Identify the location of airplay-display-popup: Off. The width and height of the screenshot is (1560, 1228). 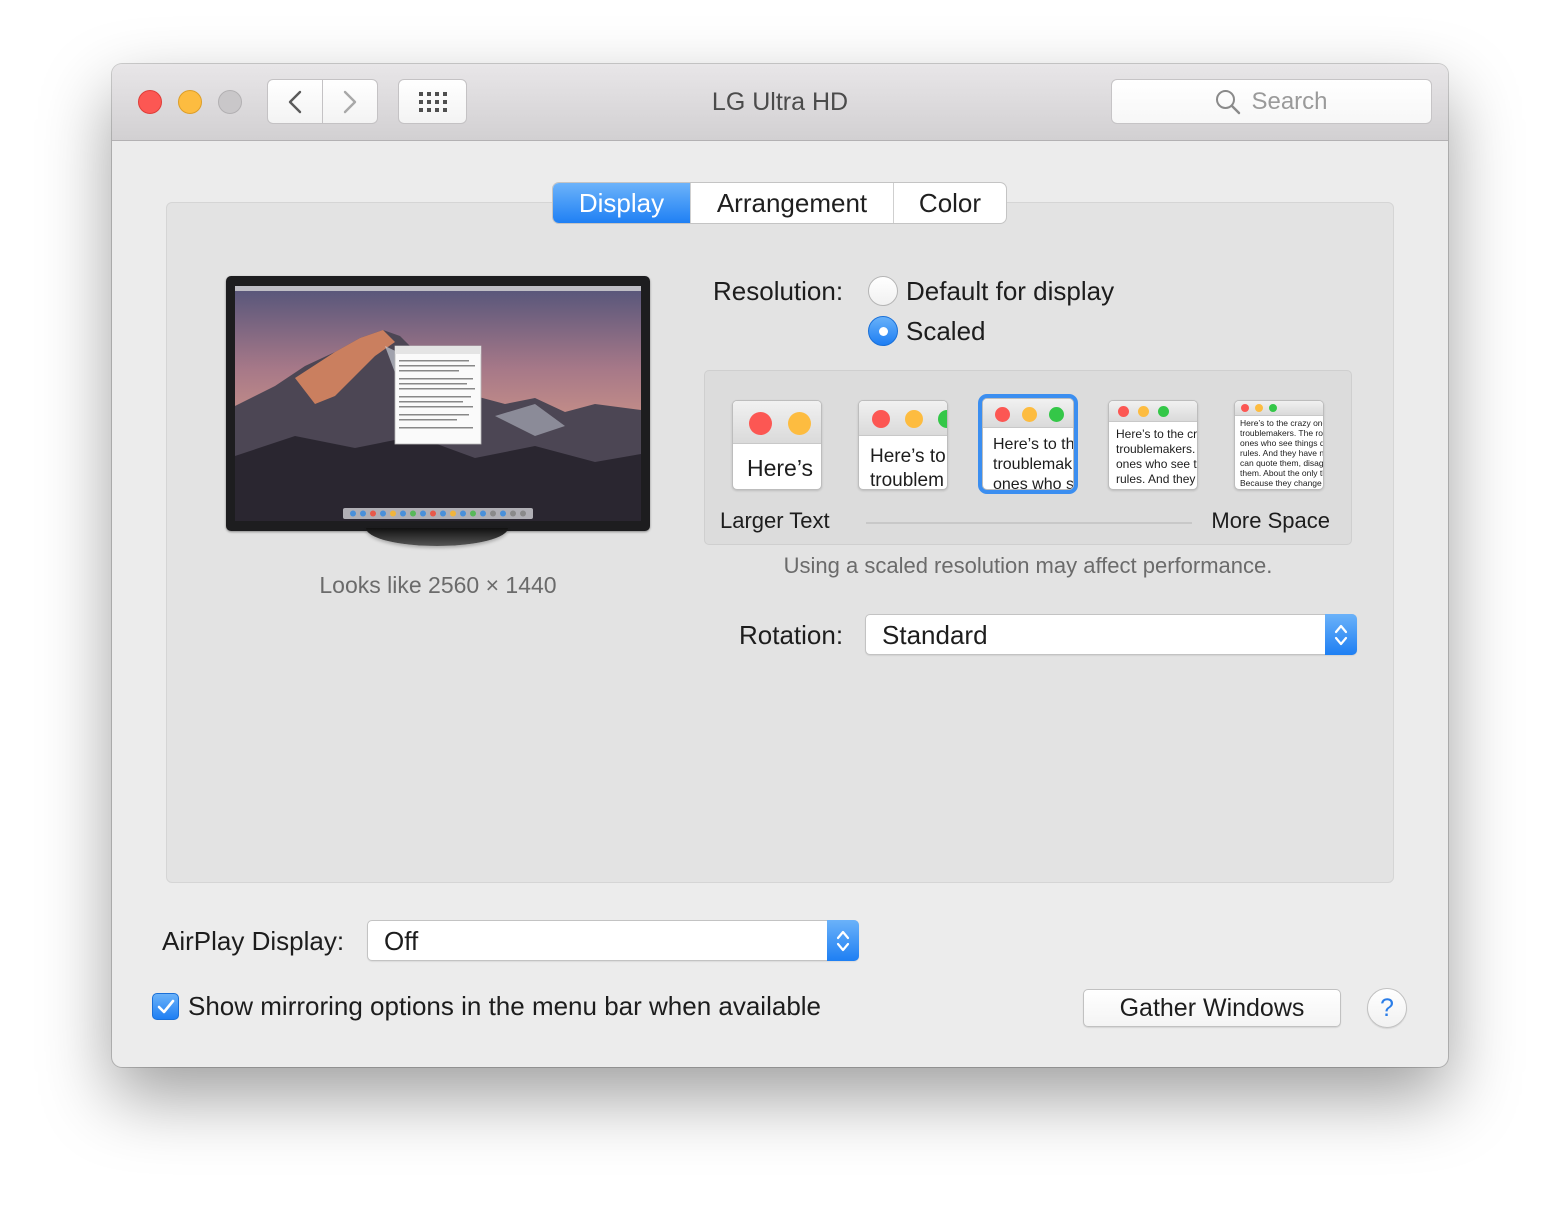
(613, 940).